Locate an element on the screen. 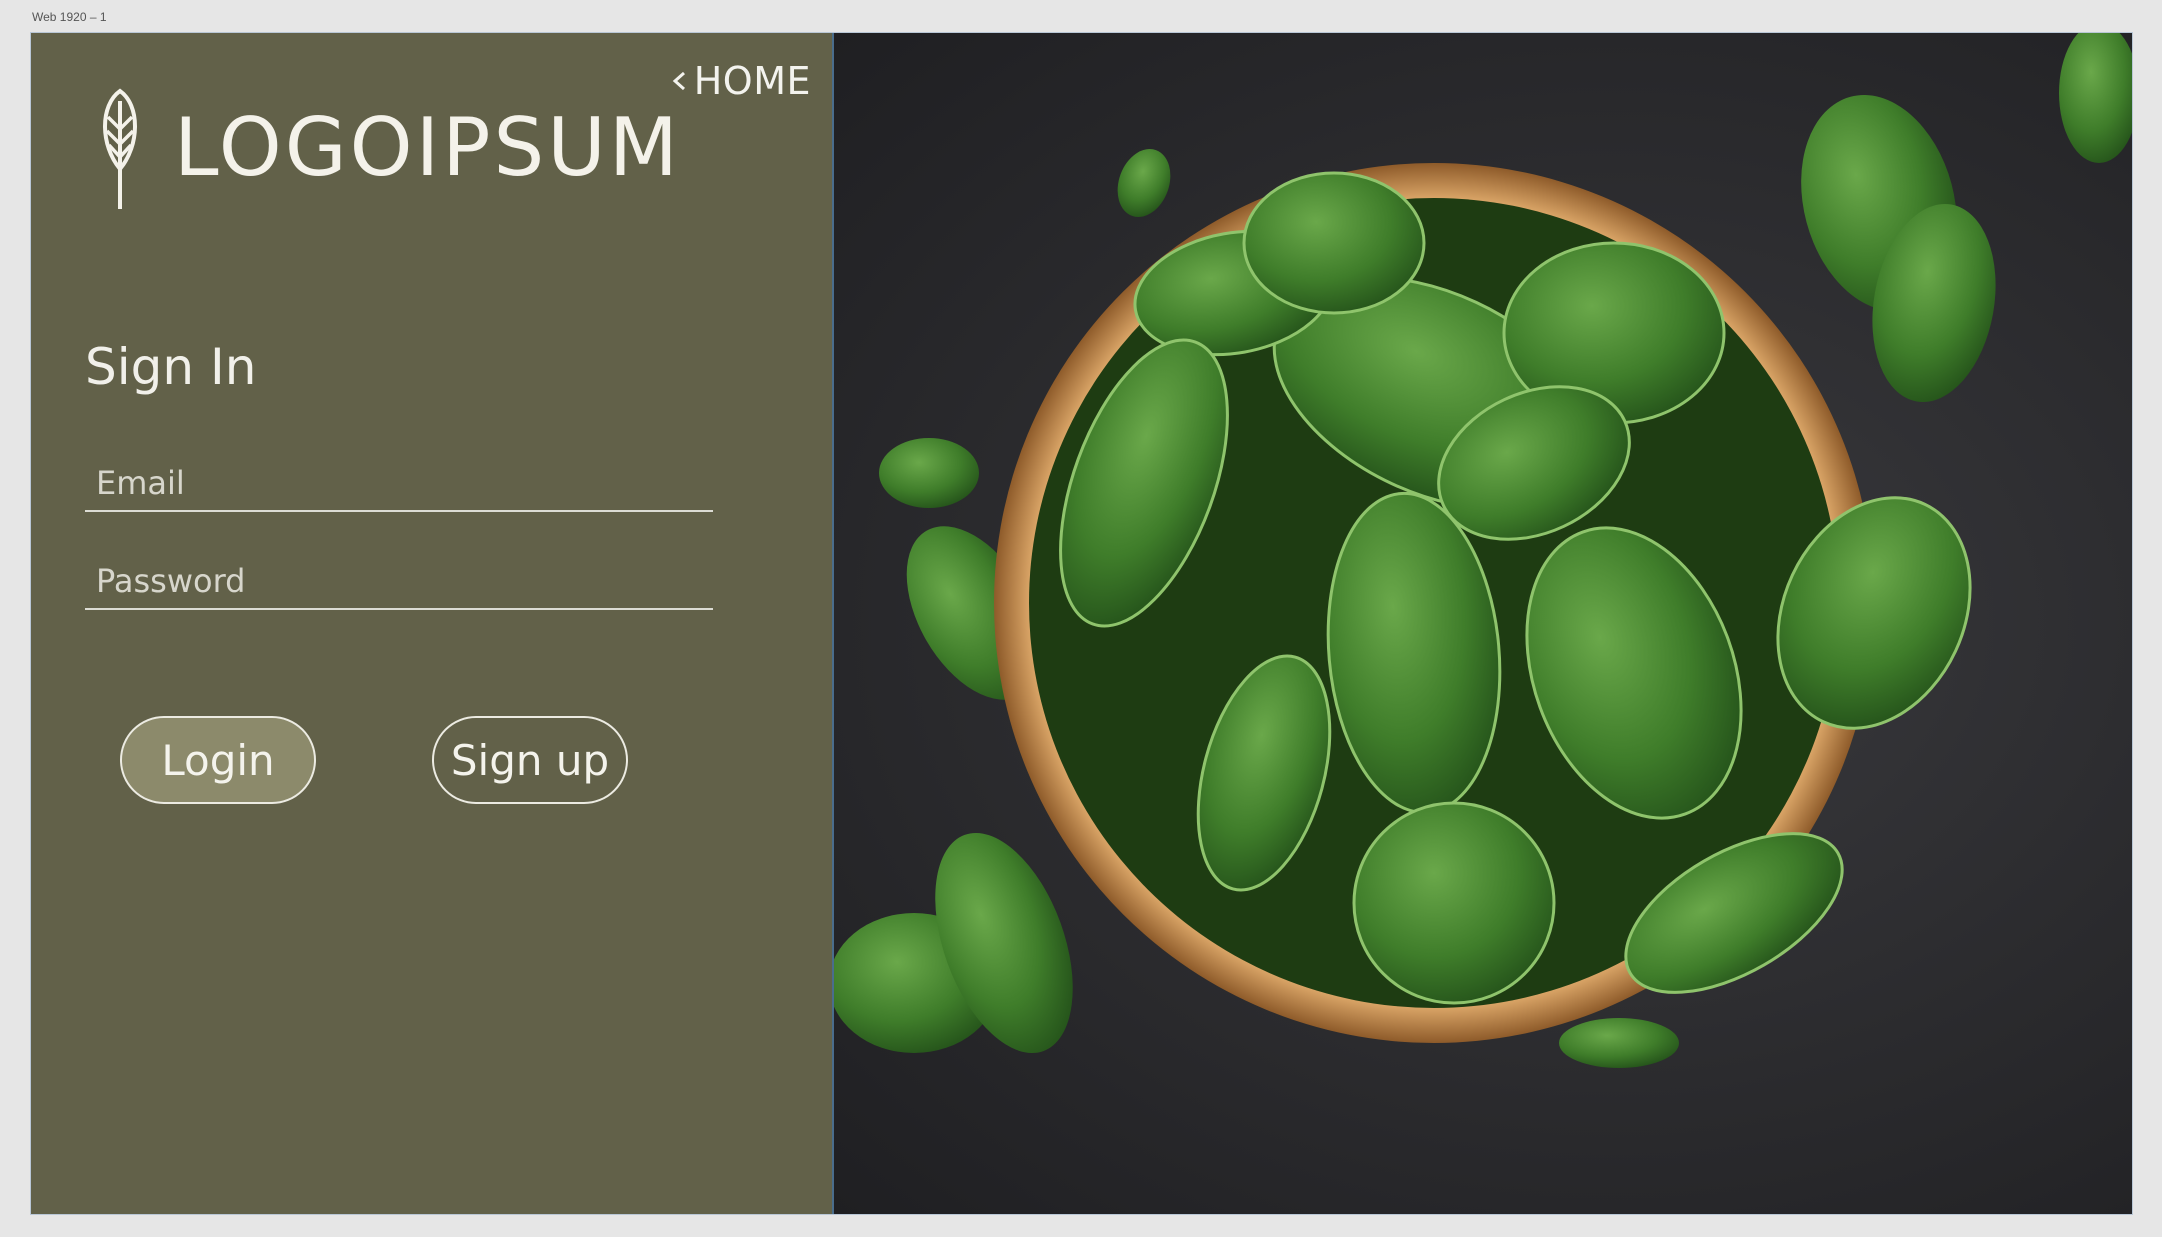 This screenshot has height=1237, width=2162. sign-up-button: Sign up is located at coordinates (530, 760).